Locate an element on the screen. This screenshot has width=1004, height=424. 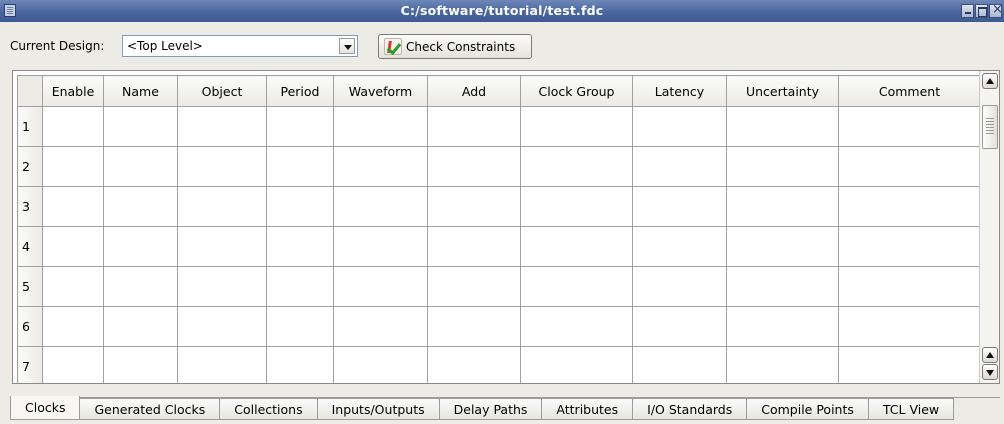
row-header: 7 is located at coordinates (30, 364).